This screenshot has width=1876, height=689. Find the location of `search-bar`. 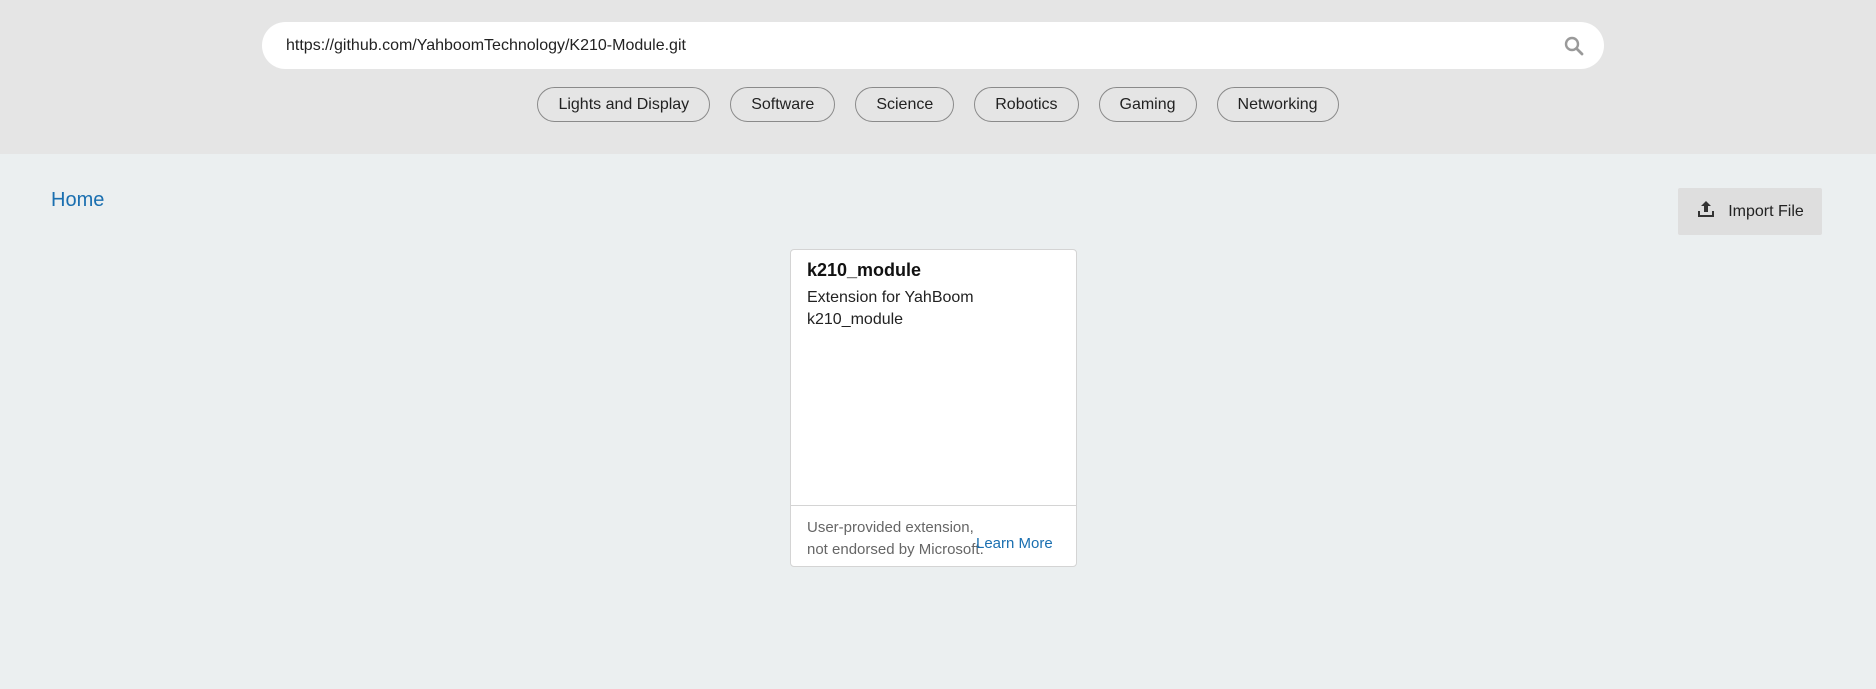

search-bar is located at coordinates (933, 45).